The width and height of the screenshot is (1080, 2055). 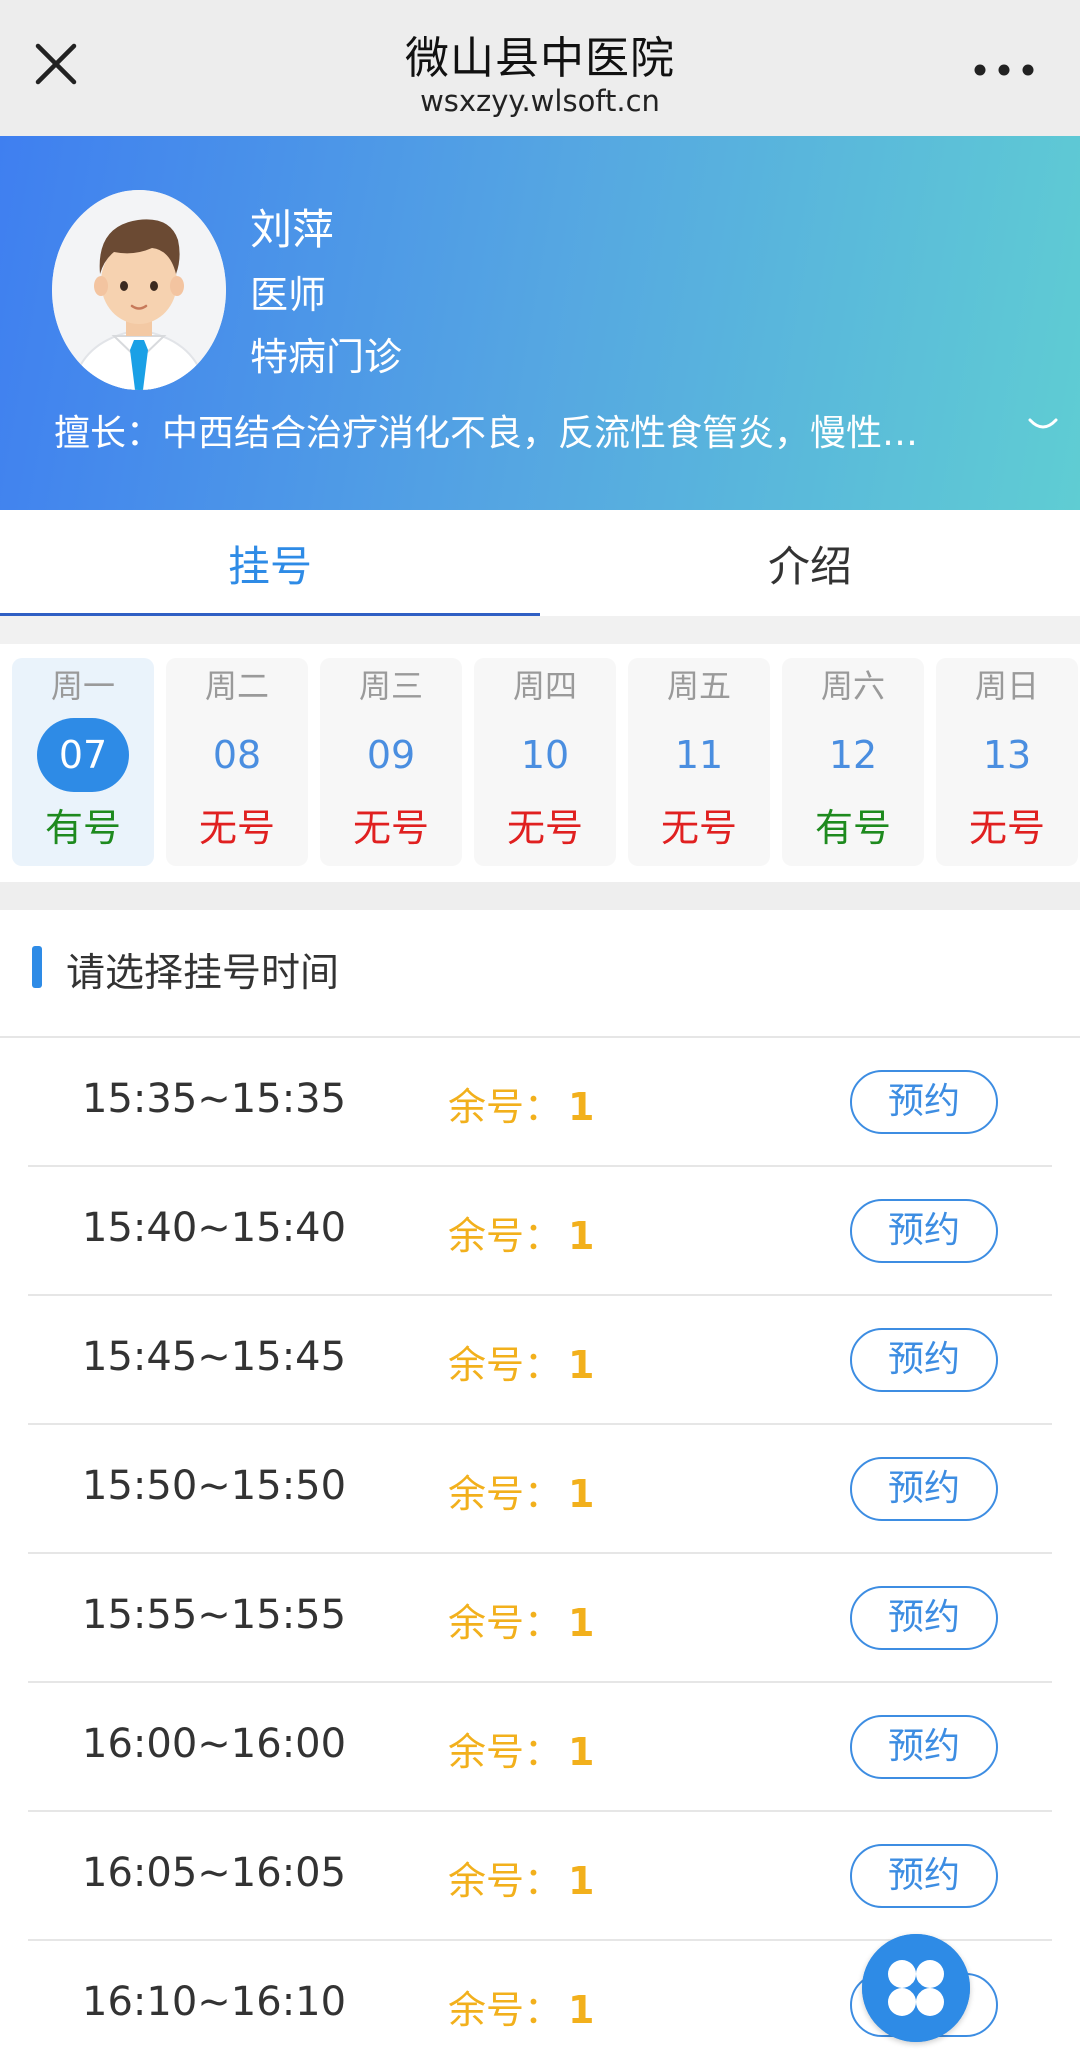 I want to click on slot-time: 15:40~15:40, so click(x=214, y=1228).